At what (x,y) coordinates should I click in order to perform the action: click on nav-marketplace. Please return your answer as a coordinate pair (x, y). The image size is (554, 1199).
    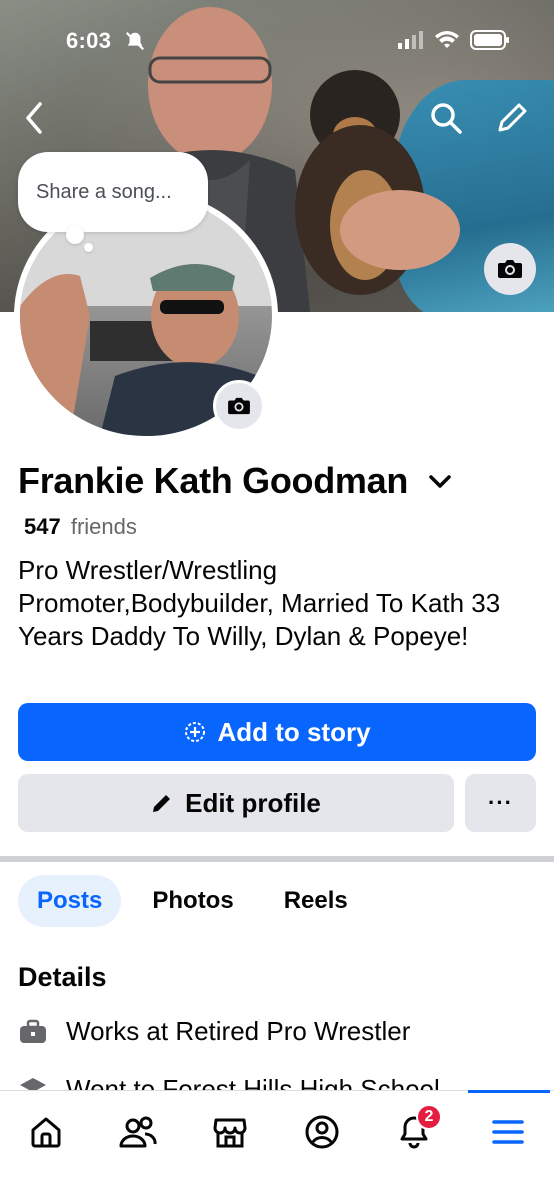
    Looking at the image, I should click on (230, 1132).